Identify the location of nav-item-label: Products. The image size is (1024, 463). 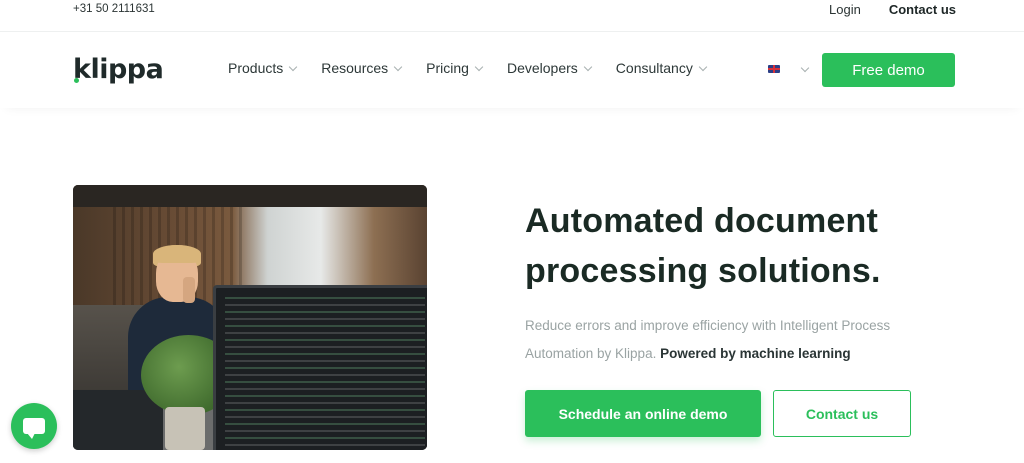
(256, 68).